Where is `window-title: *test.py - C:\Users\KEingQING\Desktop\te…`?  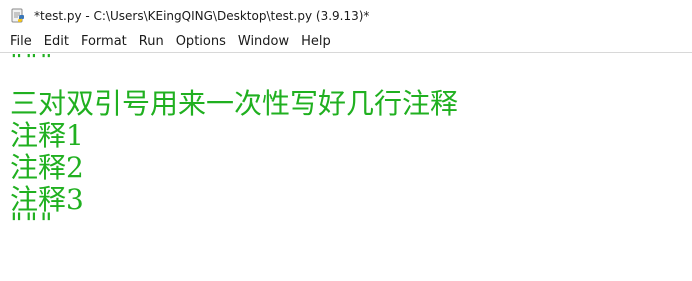
window-title: *test.py - C:\Users\KEingQING\Desktop\te… is located at coordinates (202, 15).